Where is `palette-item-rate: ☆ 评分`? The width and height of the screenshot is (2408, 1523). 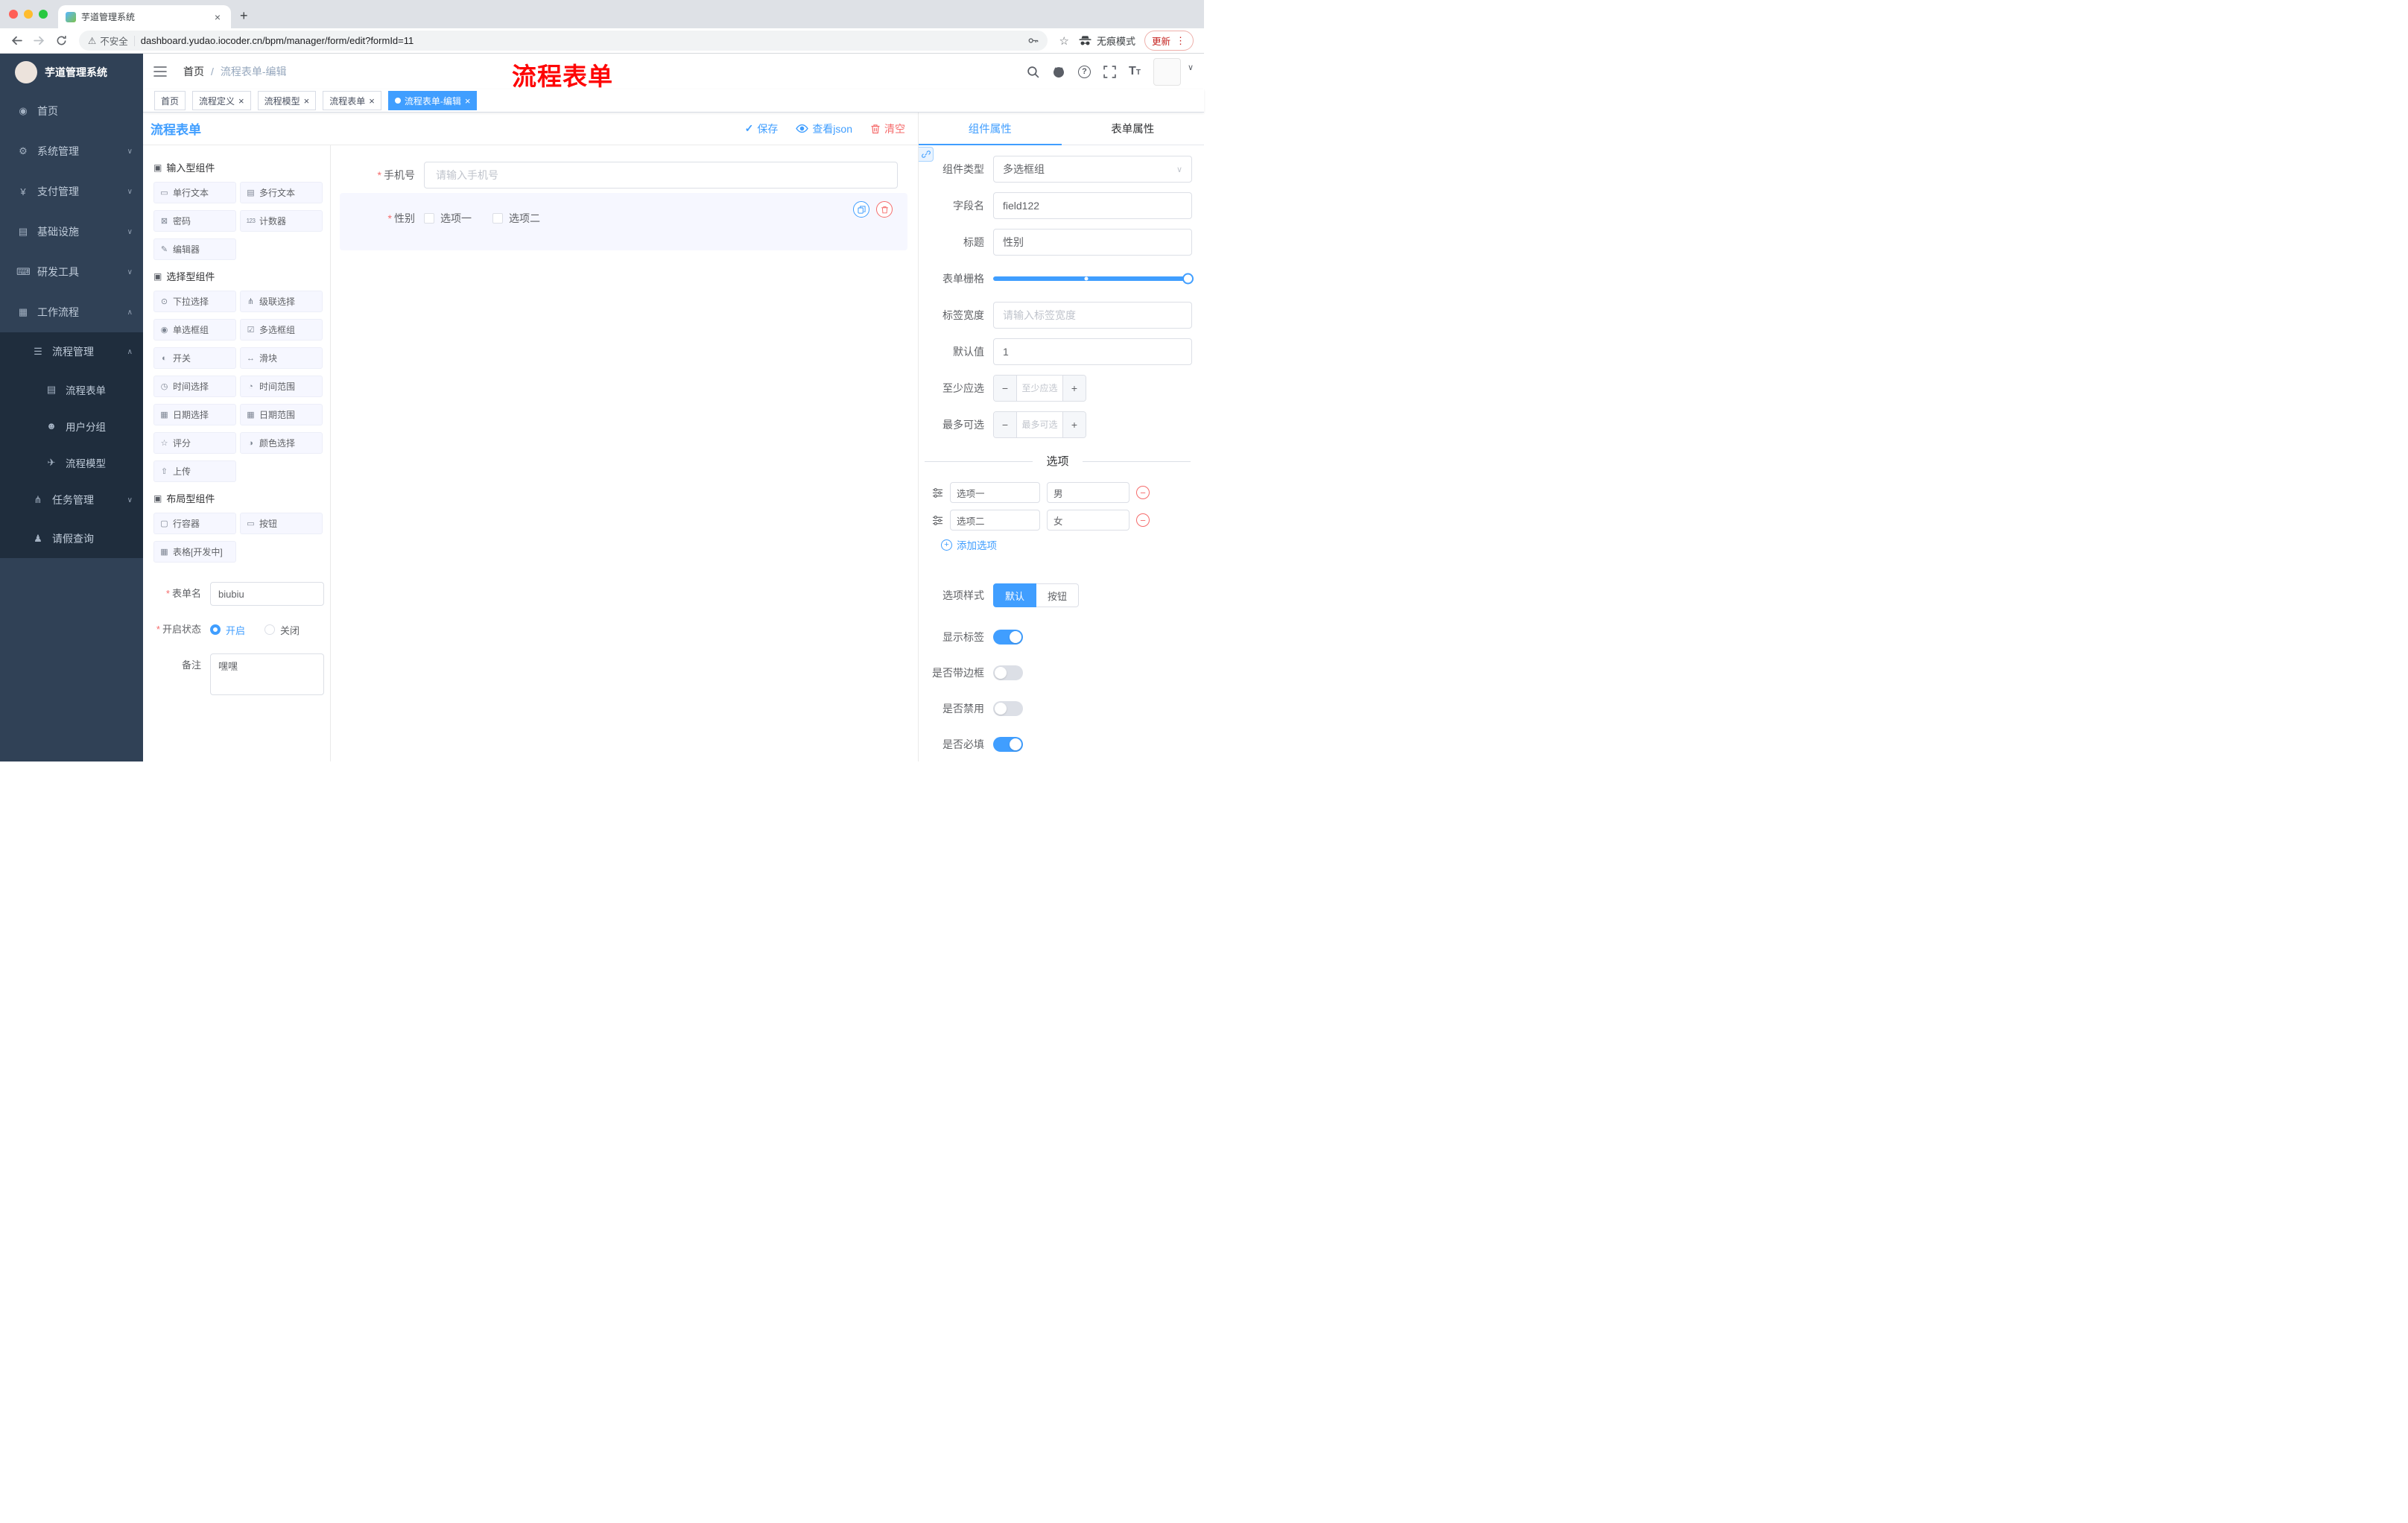
palette-item-rate: ☆ 评分 is located at coordinates (194, 443).